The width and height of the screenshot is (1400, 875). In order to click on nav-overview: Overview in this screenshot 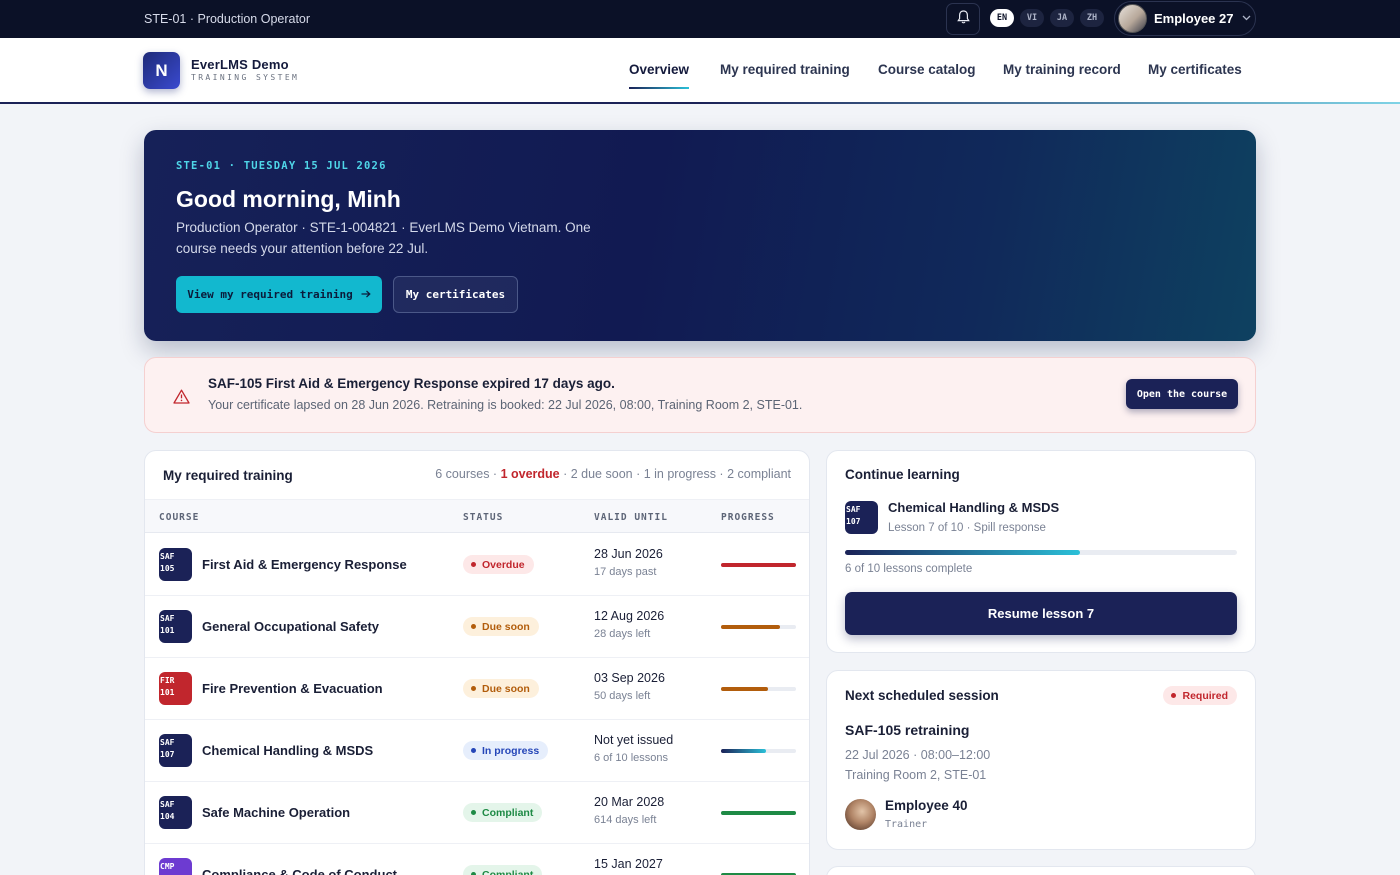, I will do `click(659, 75)`.